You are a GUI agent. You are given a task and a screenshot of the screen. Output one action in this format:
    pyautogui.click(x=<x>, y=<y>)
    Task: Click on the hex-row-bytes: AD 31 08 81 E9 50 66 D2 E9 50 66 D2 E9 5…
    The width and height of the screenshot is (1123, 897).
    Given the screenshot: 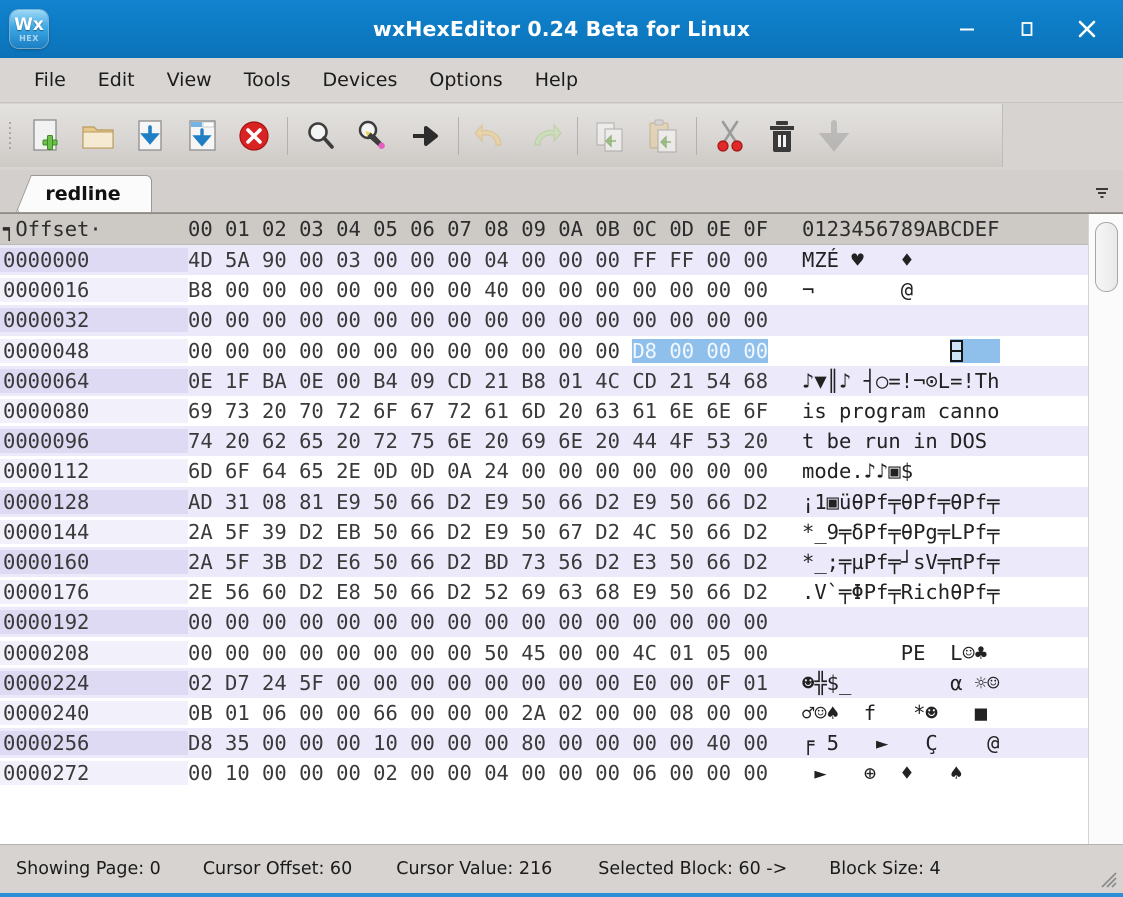 What is the action you would take?
    pyautogui.click(x=493, y=502)
    